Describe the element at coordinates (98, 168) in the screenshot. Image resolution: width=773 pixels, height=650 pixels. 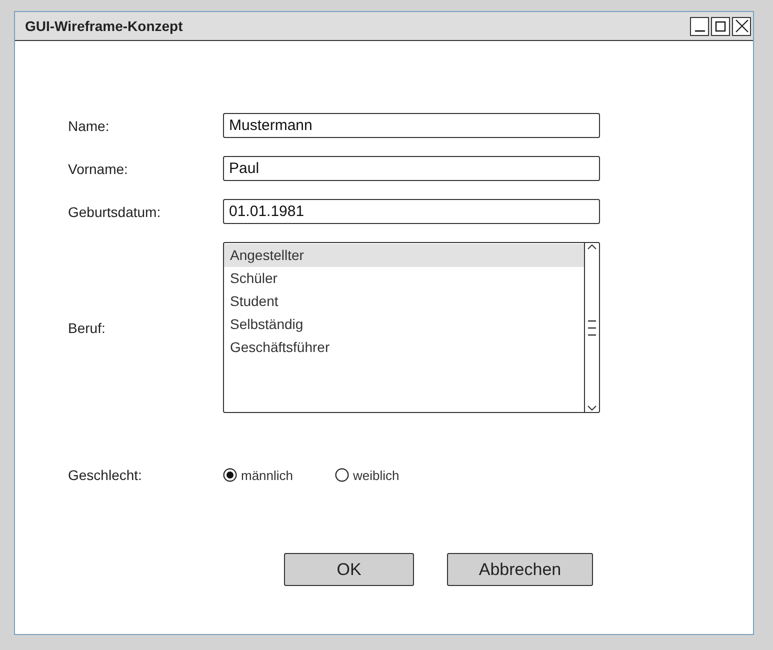
I see `field-label: Vorname:` at that location.